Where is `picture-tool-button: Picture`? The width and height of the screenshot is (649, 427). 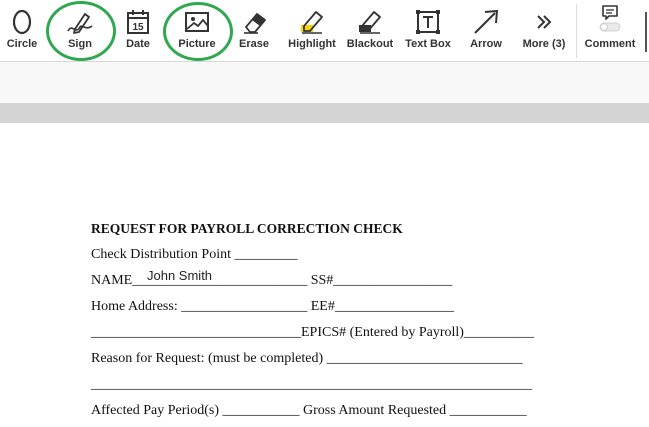 picture-tool-button: Picture is located at coordinates (197, 30).